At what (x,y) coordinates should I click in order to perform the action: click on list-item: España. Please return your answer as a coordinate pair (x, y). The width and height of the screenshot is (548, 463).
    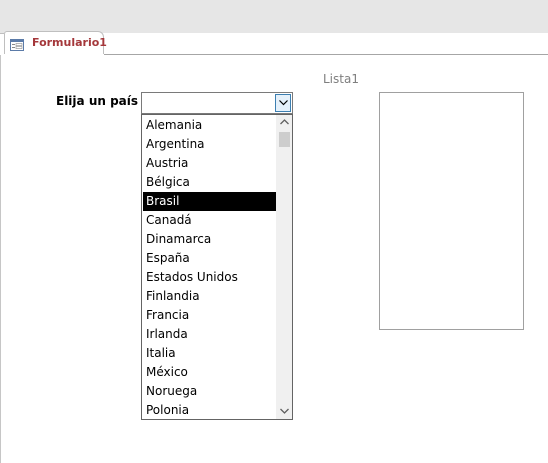
    Looking at the image, I should click on (209, 258).